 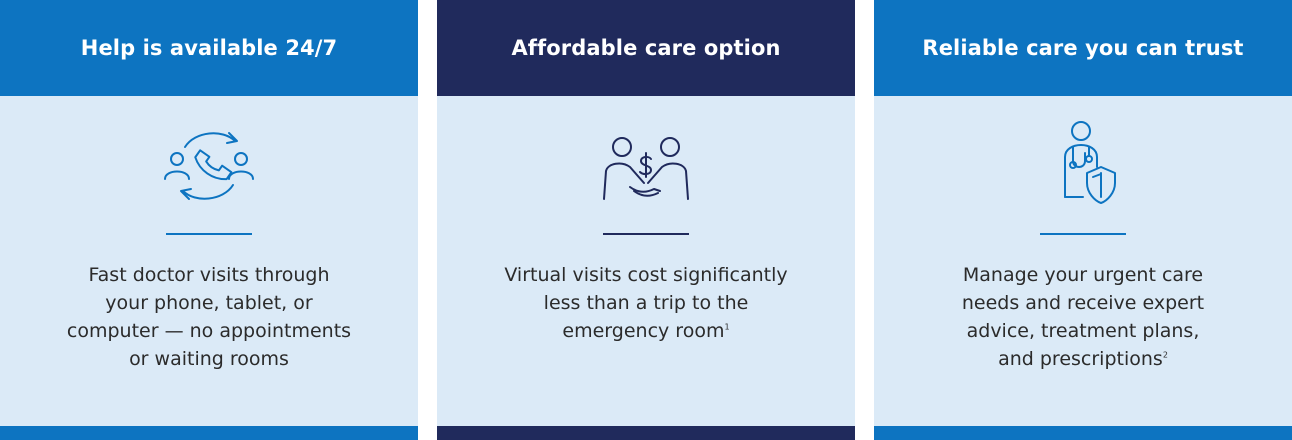 What do you see at coordinates (646, 275) in the screenshot?
I see `description-line: Virtual visits cost significantly` at bounding box center [646, 275].